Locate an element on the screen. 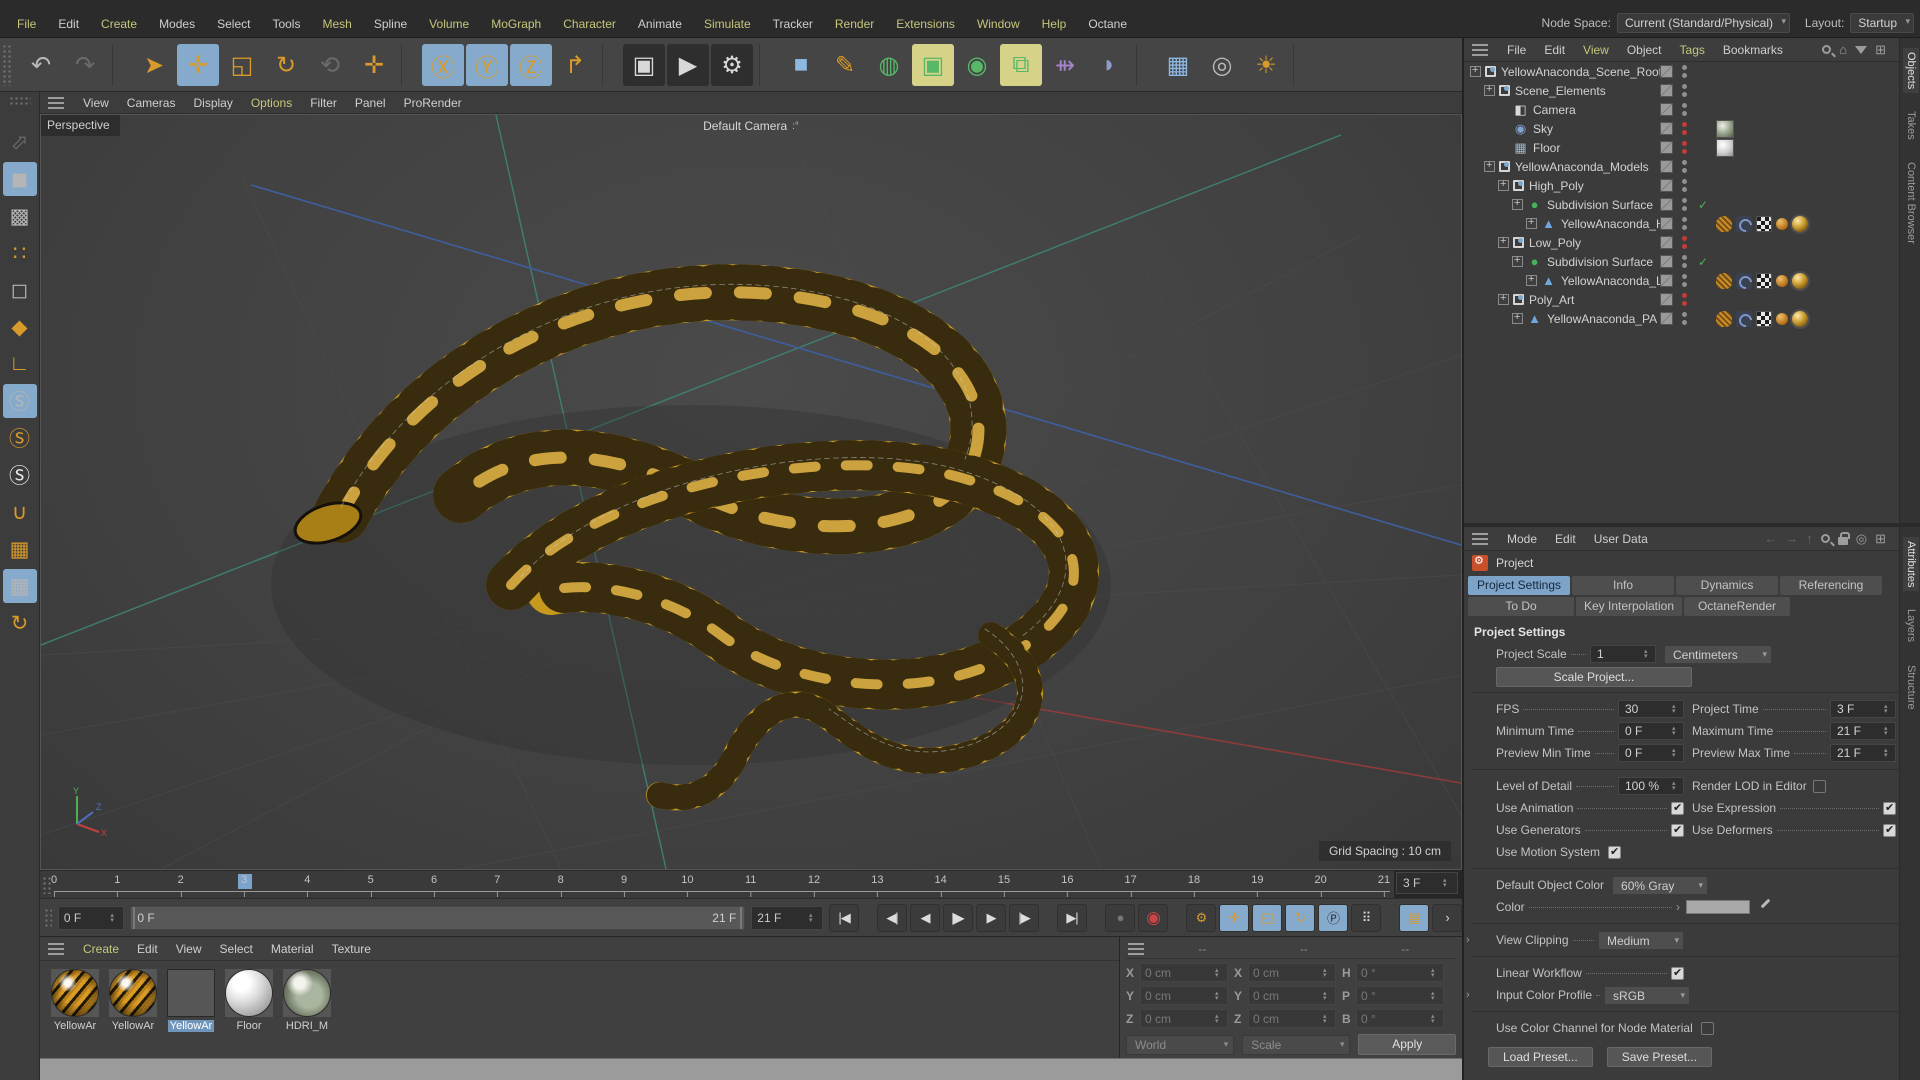 The width and height of the screenshot is (1920, 1080). object-menu-edit: Edit is located at coordinates (1554, 50).